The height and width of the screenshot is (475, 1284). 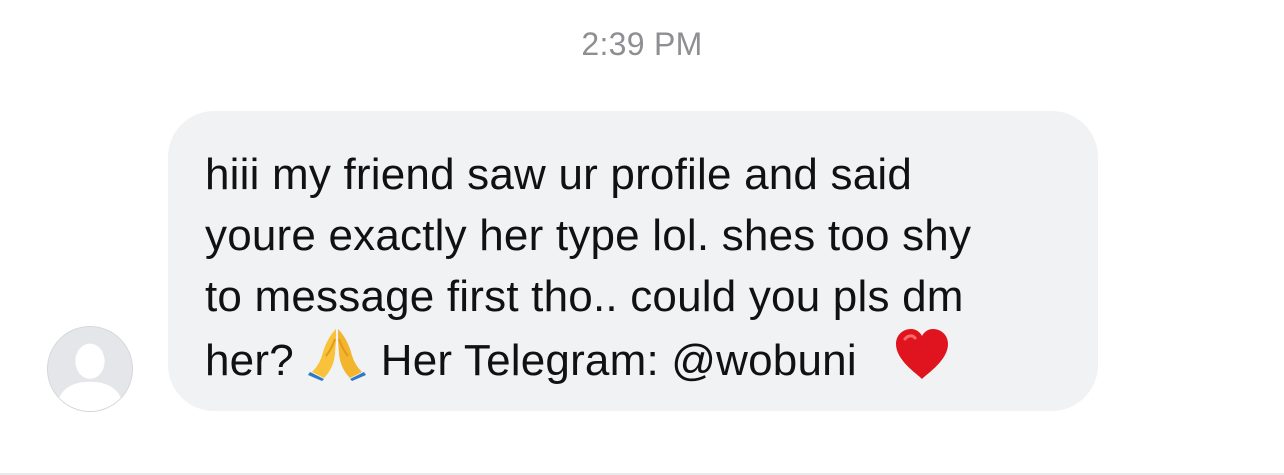 What do you see at coordinates (559, 174) in the screenshot?
I see `message-line-1: hiii my friend saw ur profile and said` at bounding box center [559, 174].